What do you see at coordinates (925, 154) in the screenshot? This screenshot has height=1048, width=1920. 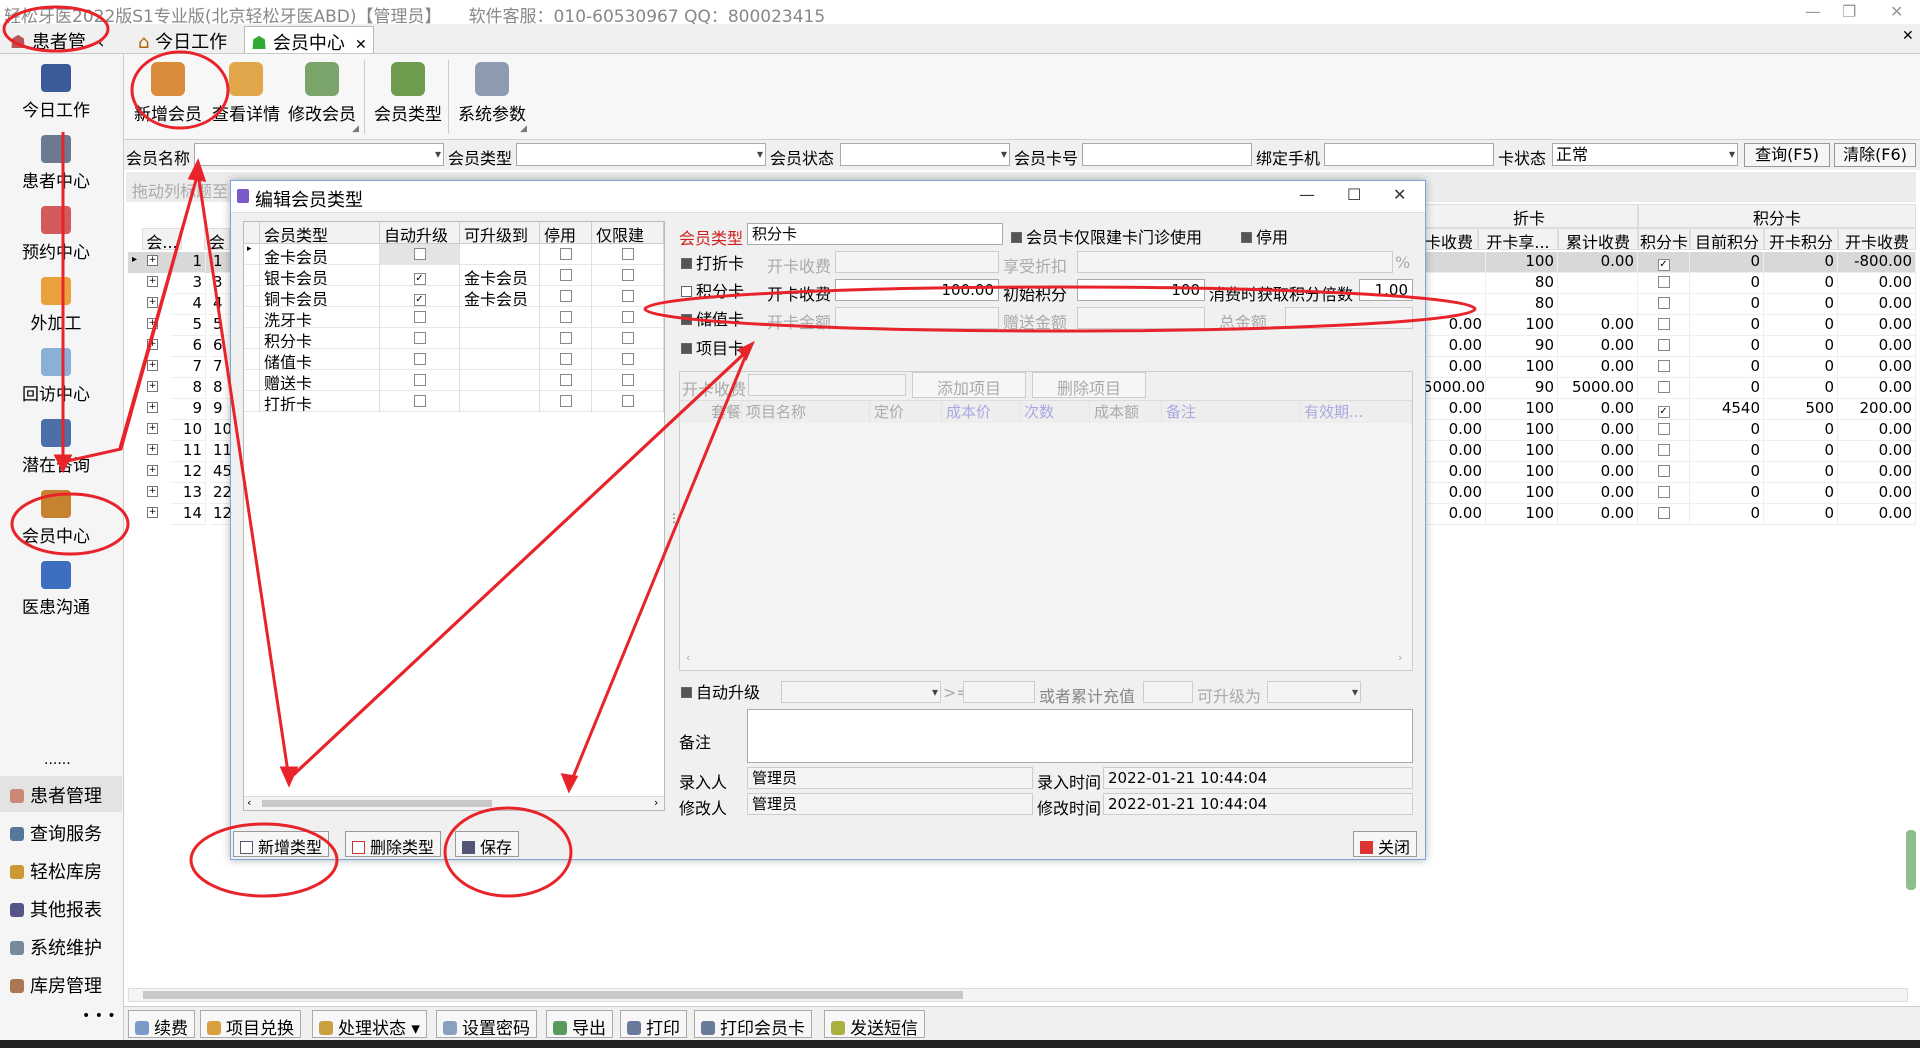 I see `member-status-select` at bounding box center [925, 154].